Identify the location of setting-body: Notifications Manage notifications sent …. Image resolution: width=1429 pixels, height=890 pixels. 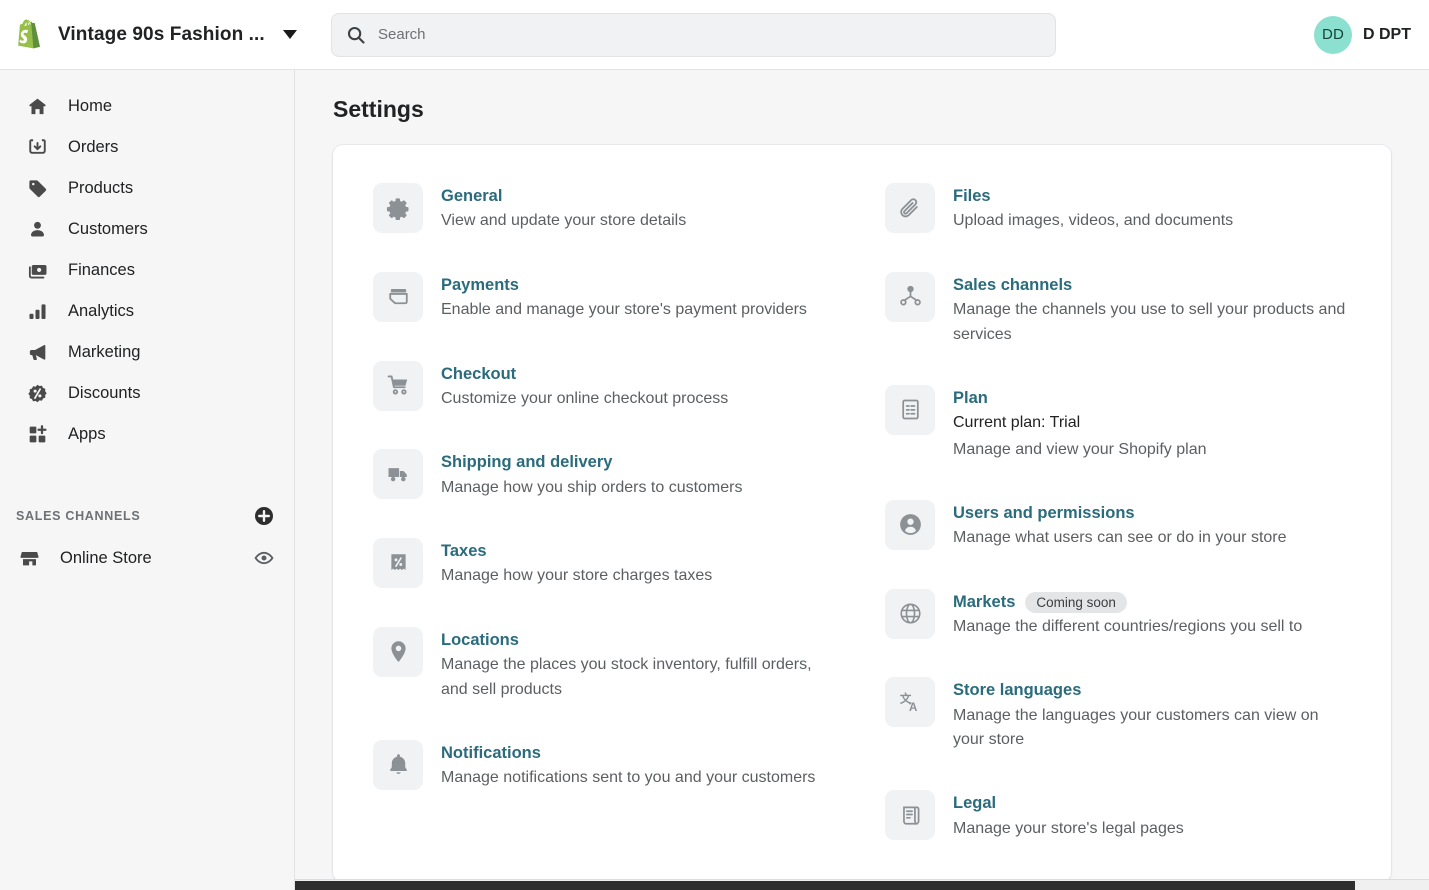
(628, 765).